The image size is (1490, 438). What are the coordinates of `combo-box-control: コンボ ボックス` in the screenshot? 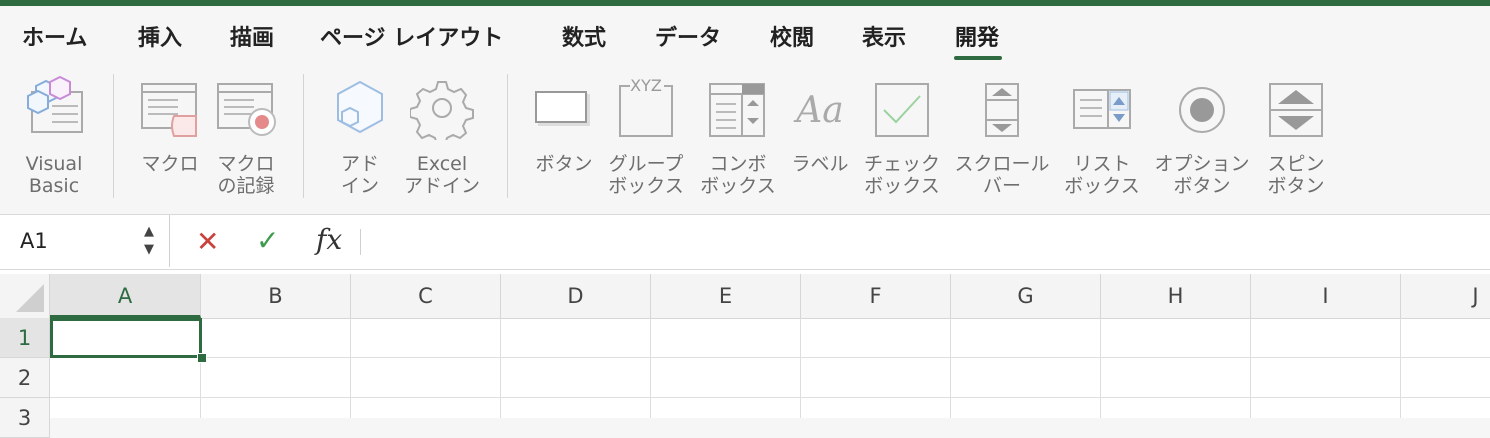 It's located at (738, 136).